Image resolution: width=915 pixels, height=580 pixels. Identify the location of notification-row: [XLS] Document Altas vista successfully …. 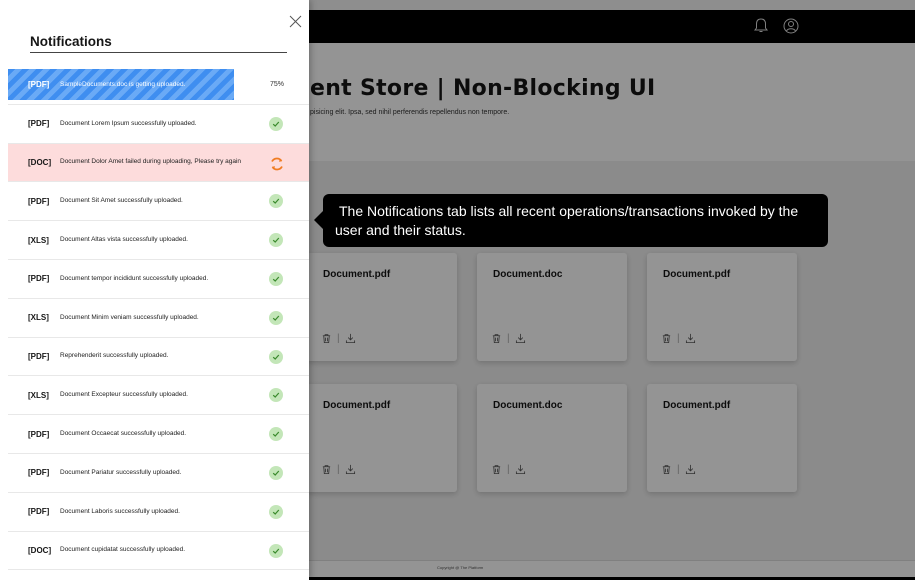
(158, 240).